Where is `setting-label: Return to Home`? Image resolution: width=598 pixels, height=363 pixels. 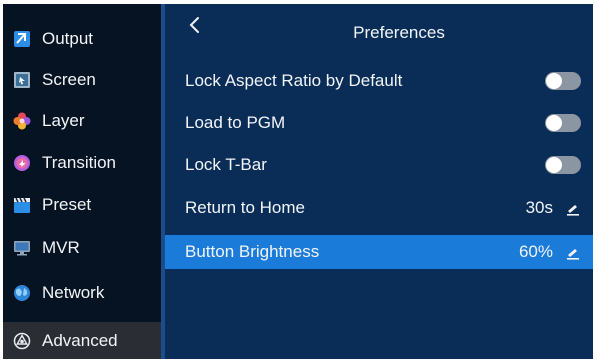 setting-label: Return to Home is located at coordinates (245, 207).